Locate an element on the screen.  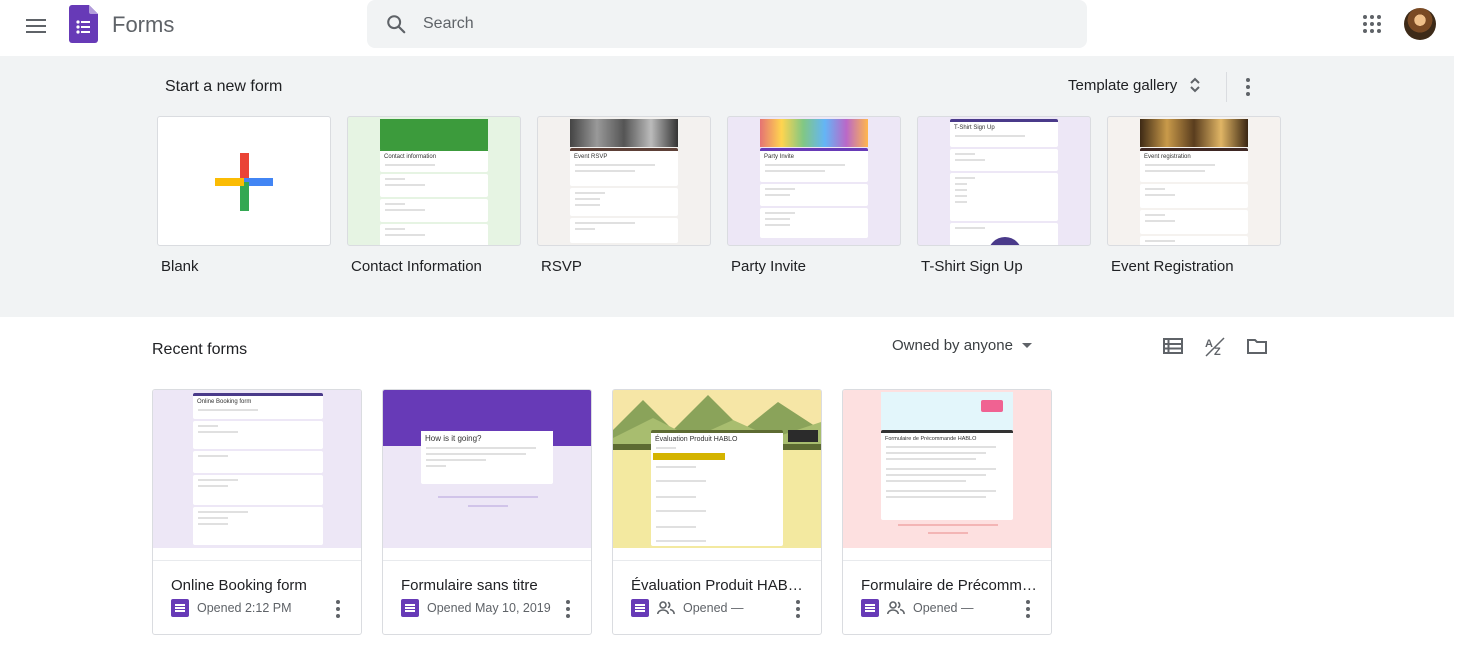
preview-title: Contact information is located at coordinates (410, 157).